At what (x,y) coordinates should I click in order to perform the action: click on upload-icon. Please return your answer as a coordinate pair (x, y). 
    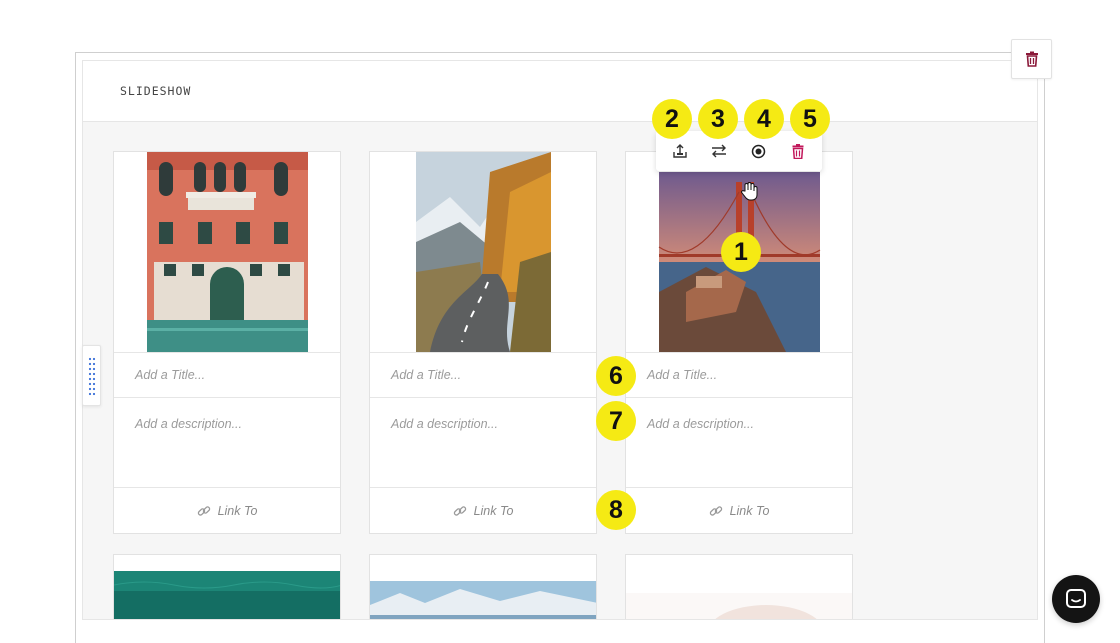
    Looking at the image, I should click on (680, 151).